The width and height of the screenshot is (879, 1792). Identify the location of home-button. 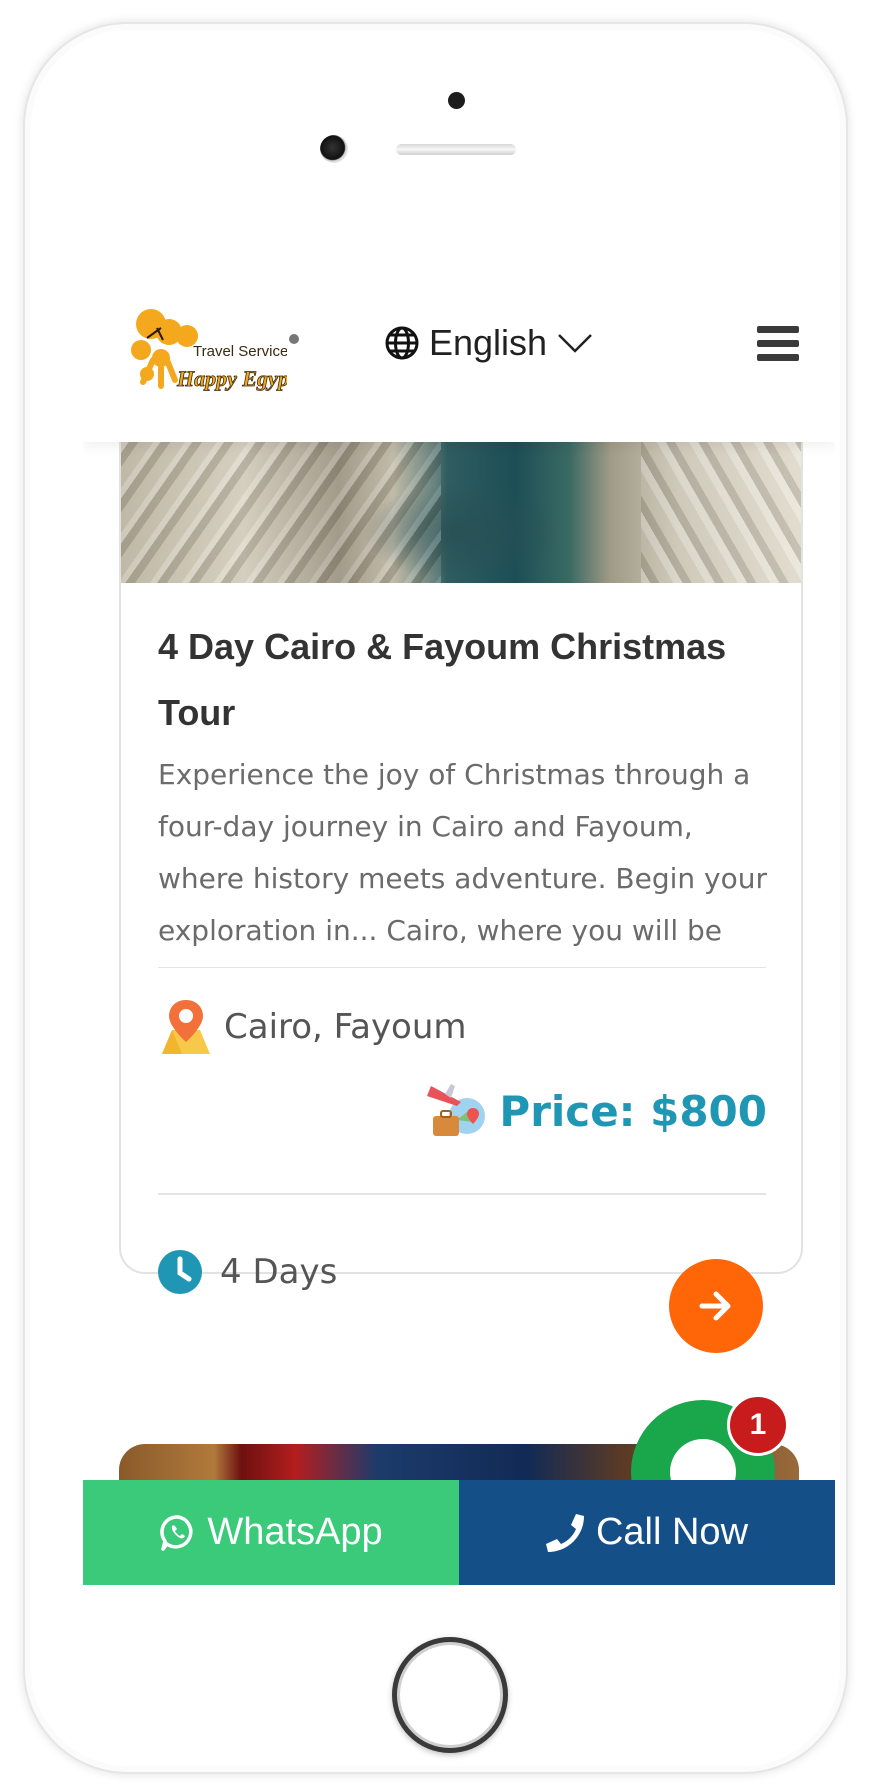
(450, 1695).